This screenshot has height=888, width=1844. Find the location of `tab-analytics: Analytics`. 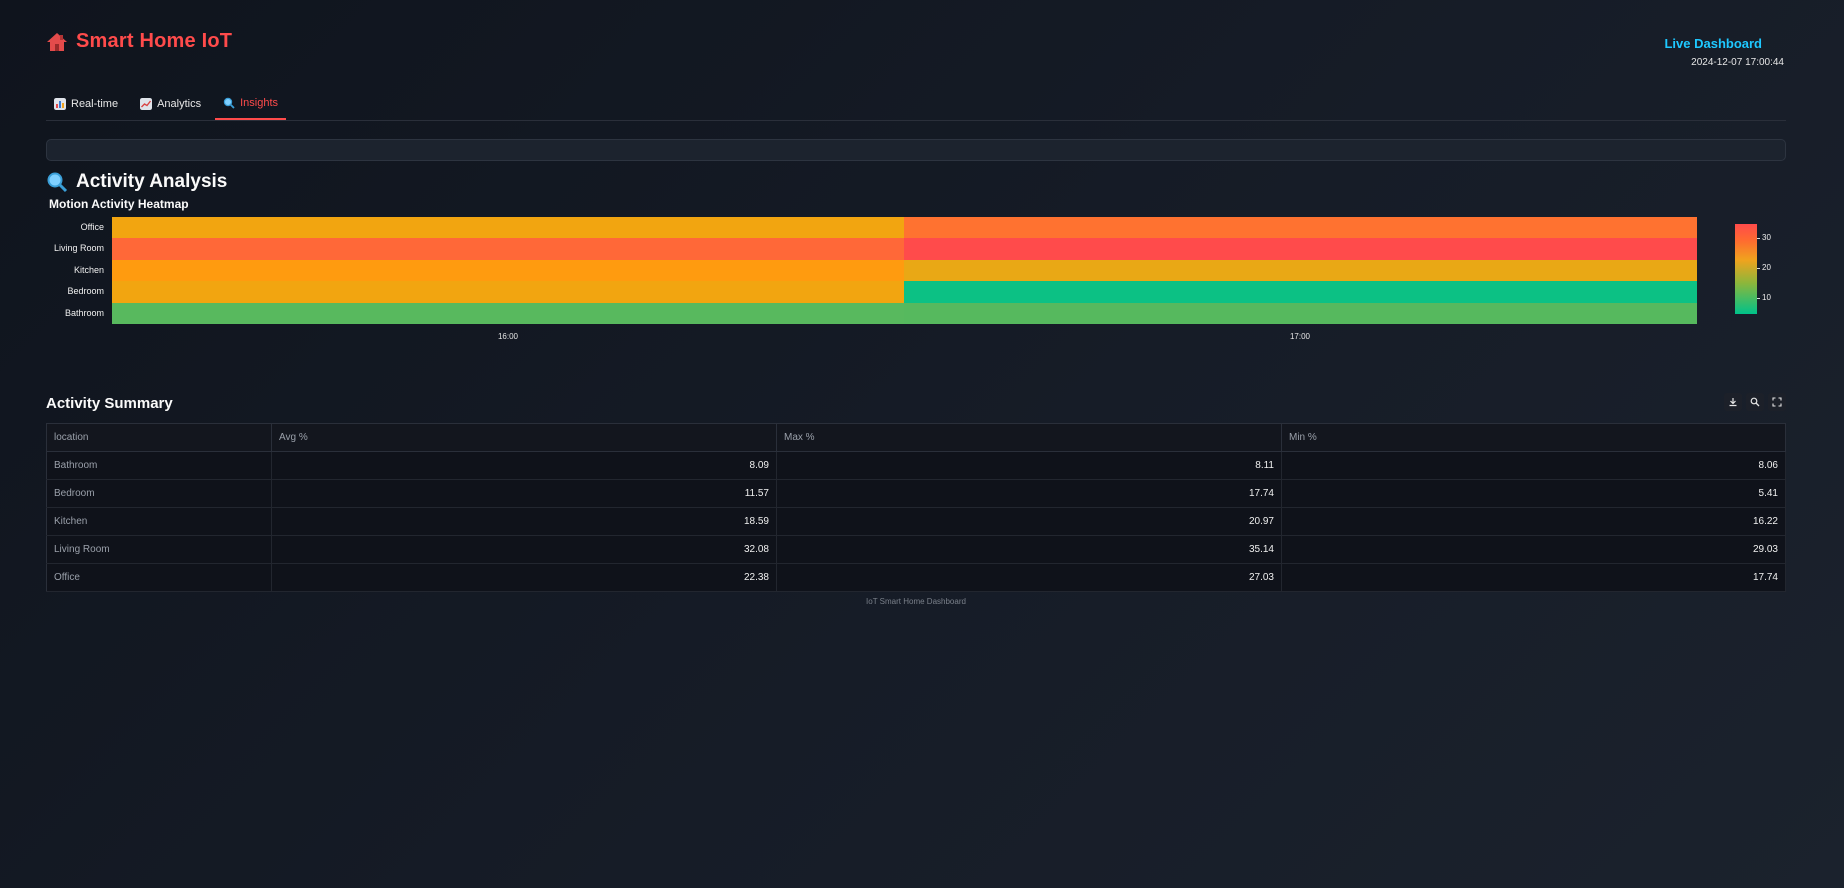

tab-analytics: Analytics is located at coordinates (170, 103).